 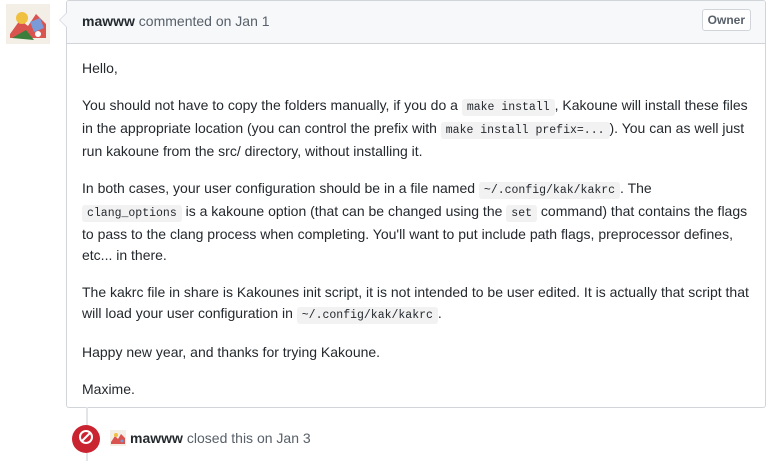 What do you see at coordinates (118, 438) in the screenshot?
I see `mini-avatar` at bounding box center [118, 438].